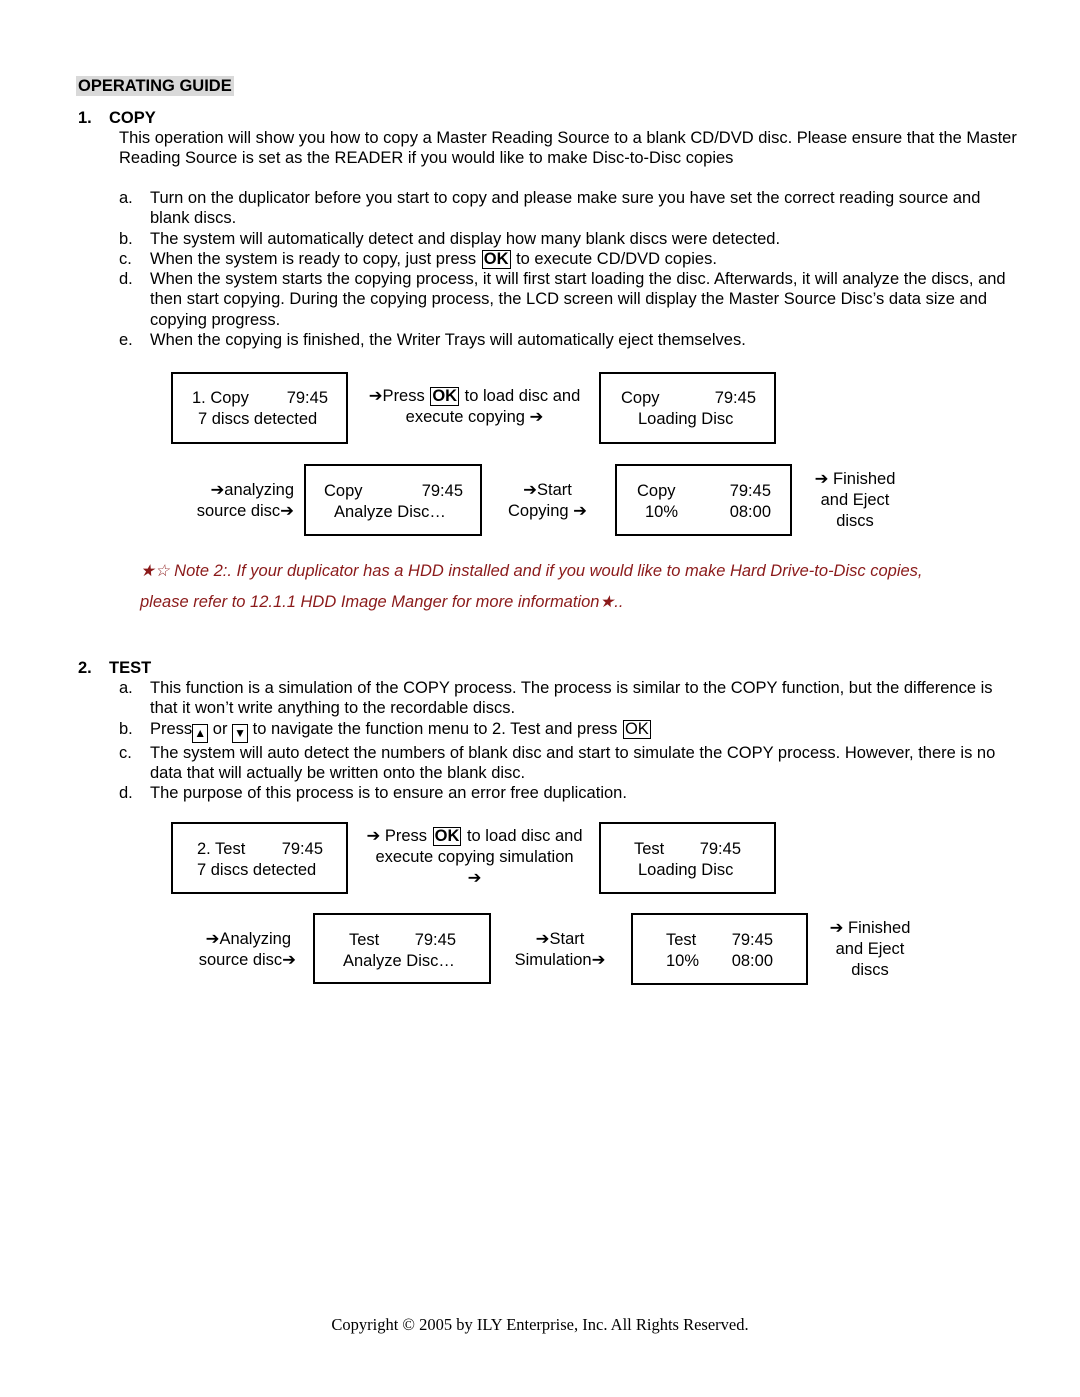 The image size is (1080, 1397). I want to click on lcd-text: Test, so click(681, 940).